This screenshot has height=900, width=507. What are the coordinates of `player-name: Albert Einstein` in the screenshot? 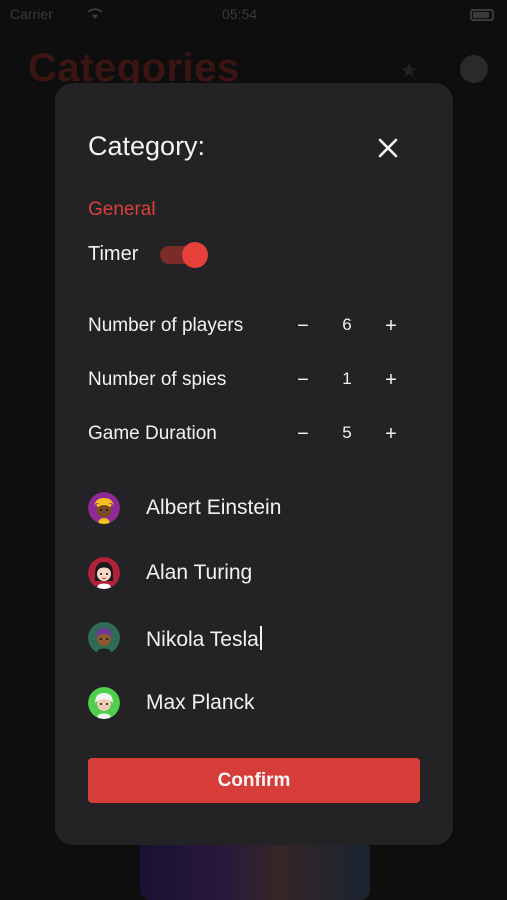 It's located at (214, 507).